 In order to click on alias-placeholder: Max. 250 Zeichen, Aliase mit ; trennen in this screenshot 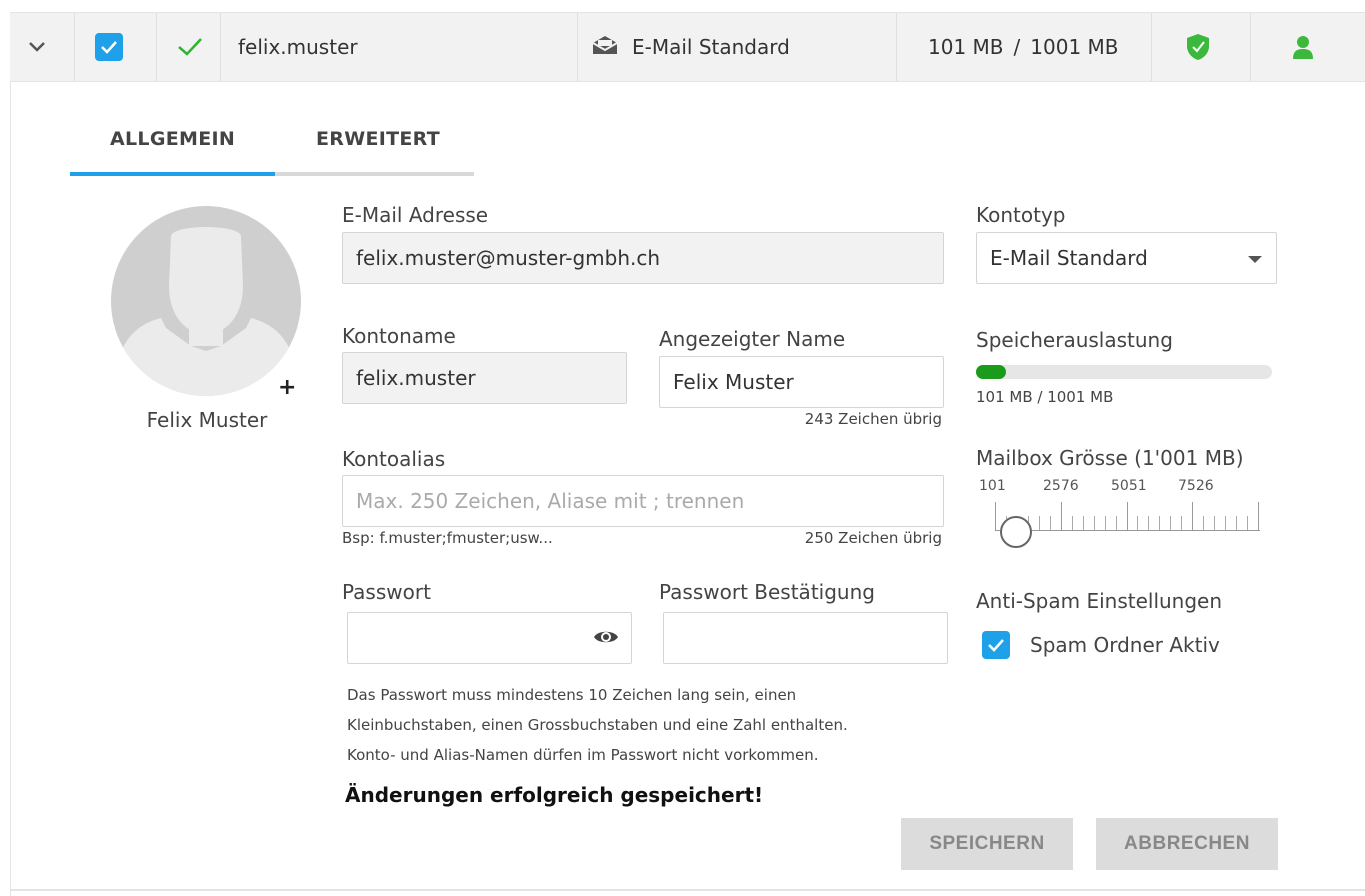, I will do `click(550, 501)`.